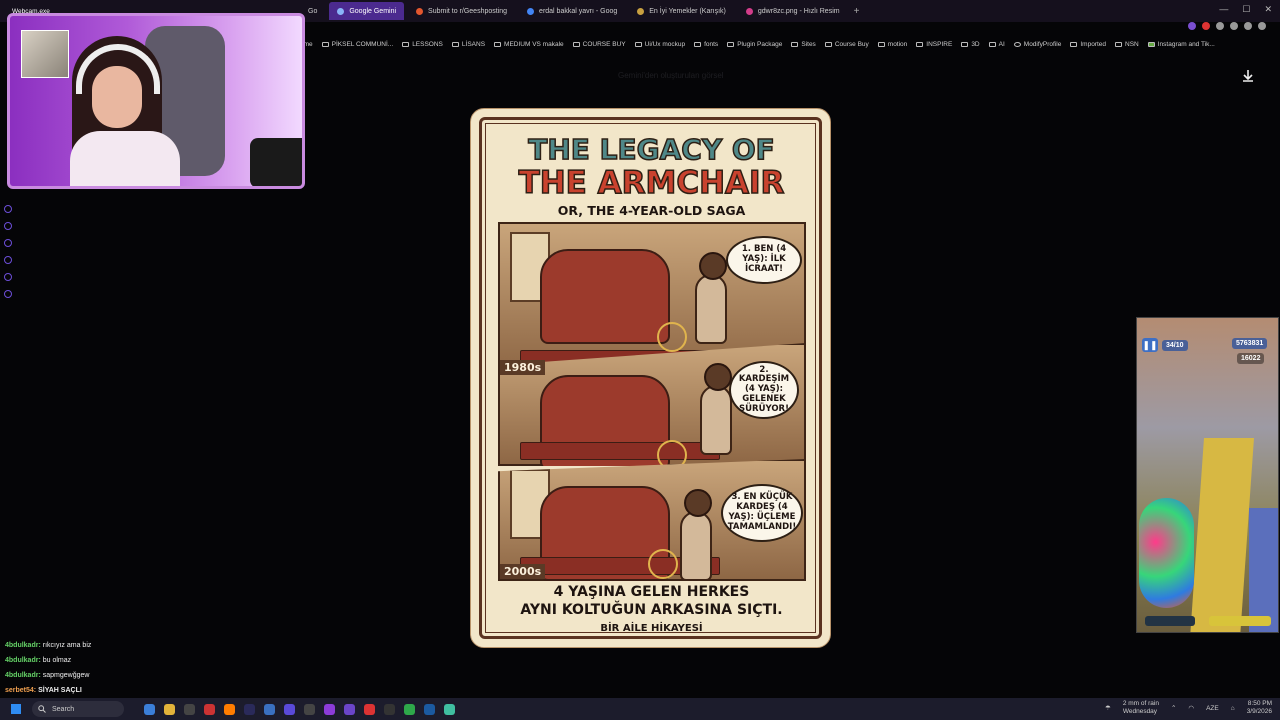 The height and width of the screenshot is (720, 1280). I want to click on github-icon, so click(189, 709).